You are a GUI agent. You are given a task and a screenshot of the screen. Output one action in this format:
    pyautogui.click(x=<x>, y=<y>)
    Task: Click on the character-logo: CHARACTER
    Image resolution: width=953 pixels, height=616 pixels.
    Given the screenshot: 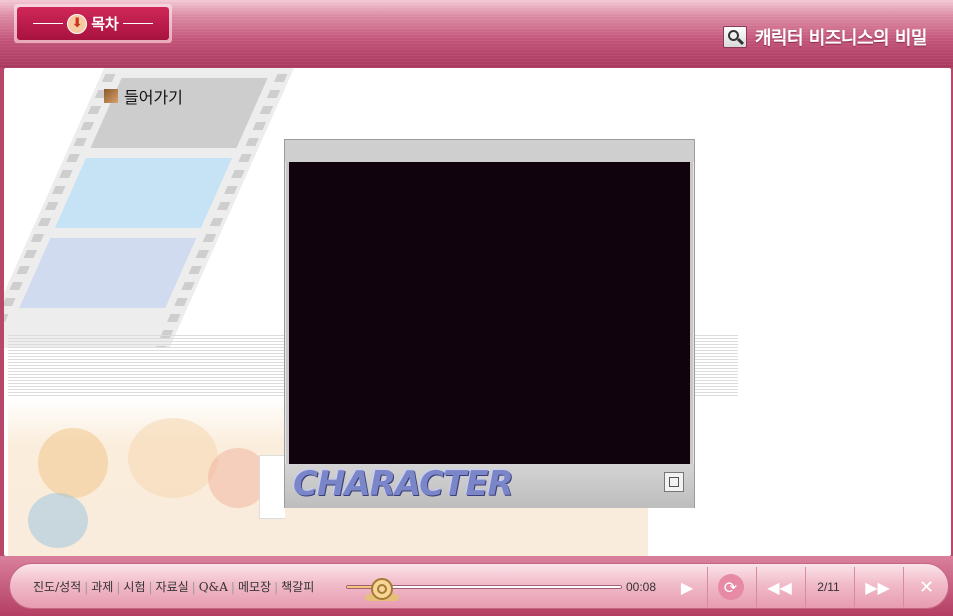 What is the action you would take?
    pyautogui.click(x=403, y=484)
    